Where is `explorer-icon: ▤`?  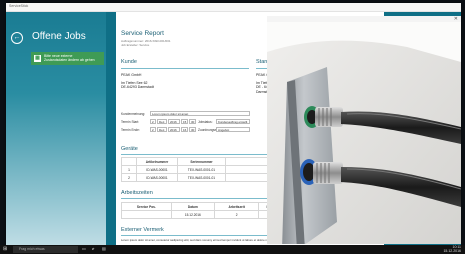
explorer-icon: ▤ is located at coordinates (104, 248).